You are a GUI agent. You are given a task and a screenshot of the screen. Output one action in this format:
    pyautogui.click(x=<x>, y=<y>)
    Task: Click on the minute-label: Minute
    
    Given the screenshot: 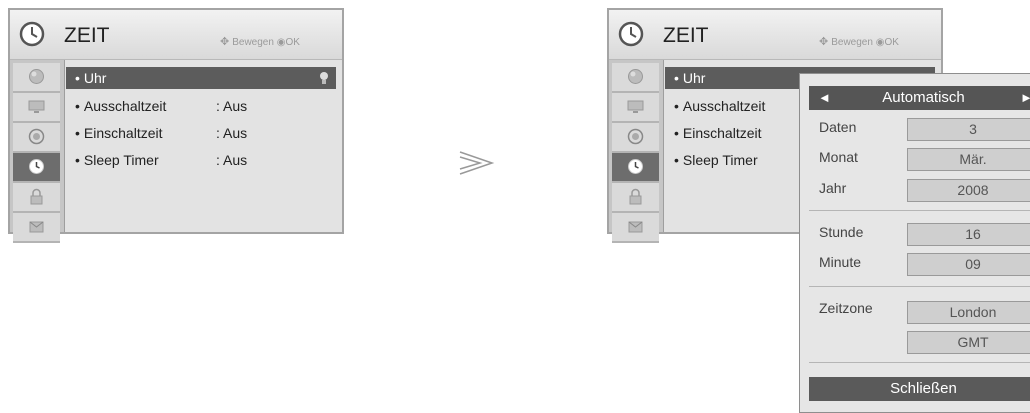 What is the action you would take?
    pyautogui.click(x=840, y=262)
    